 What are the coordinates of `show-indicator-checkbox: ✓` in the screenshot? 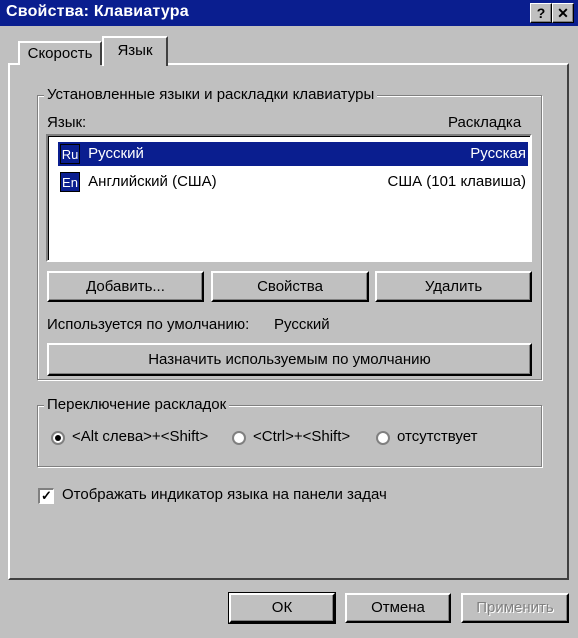 It's located at (46, 496).